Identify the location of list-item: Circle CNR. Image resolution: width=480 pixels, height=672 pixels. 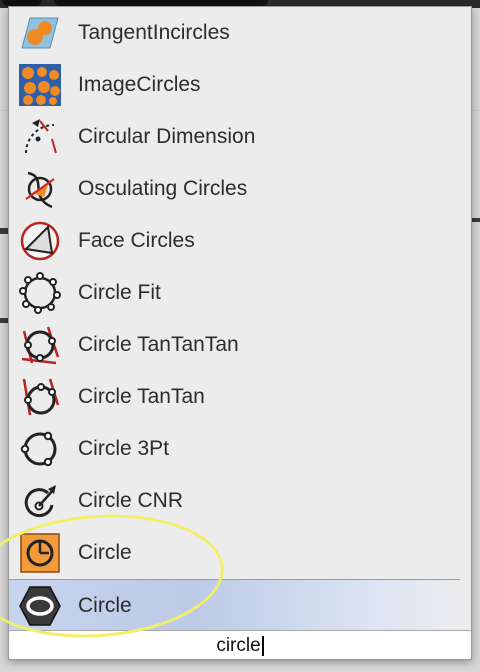
(240, 501).